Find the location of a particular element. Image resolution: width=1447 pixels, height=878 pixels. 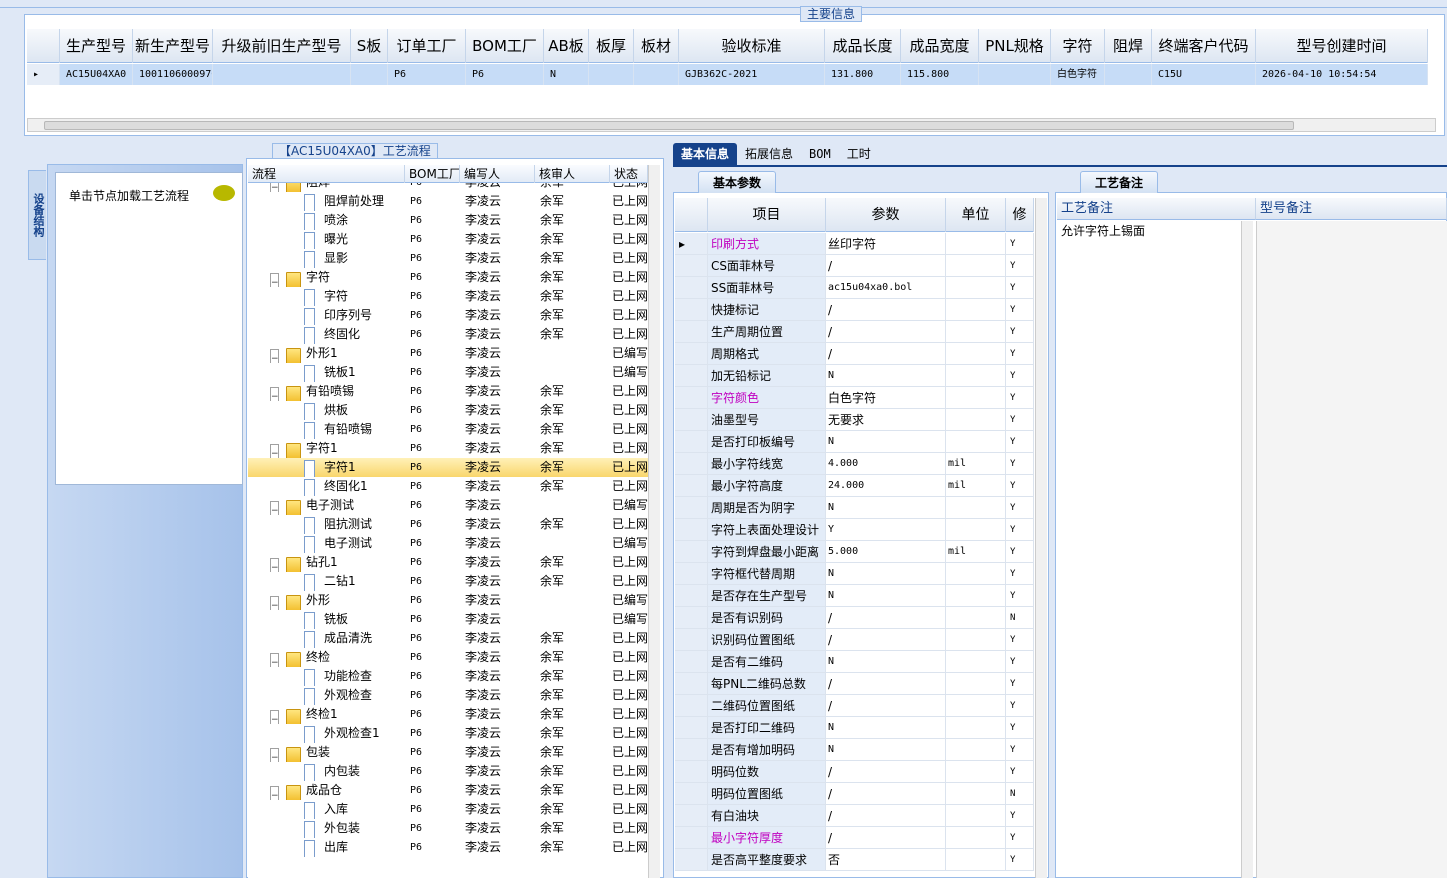

params-col-header: 单位 is located at coordinates (976, 215).